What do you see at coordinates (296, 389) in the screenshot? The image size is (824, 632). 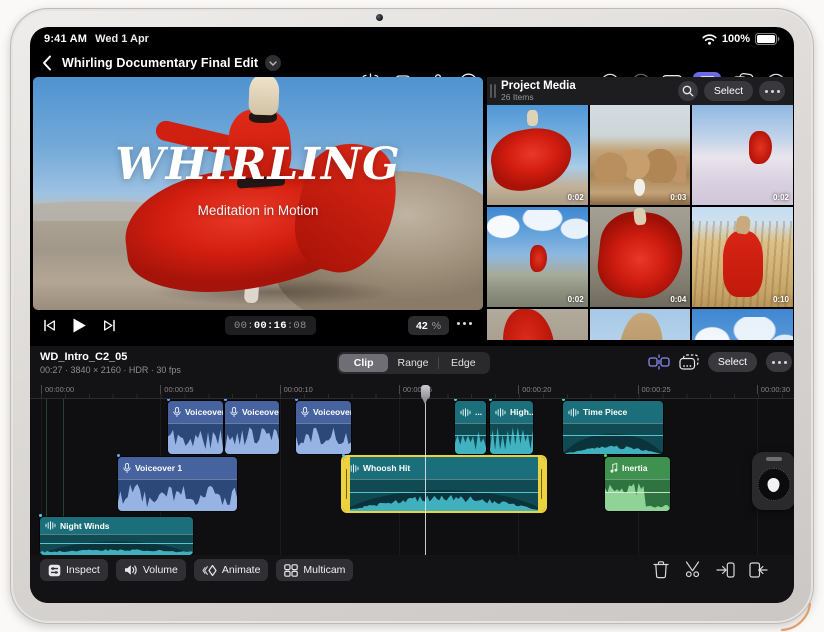 I see `ruler-label: 00:00:10` at bounding box center [296, 389].